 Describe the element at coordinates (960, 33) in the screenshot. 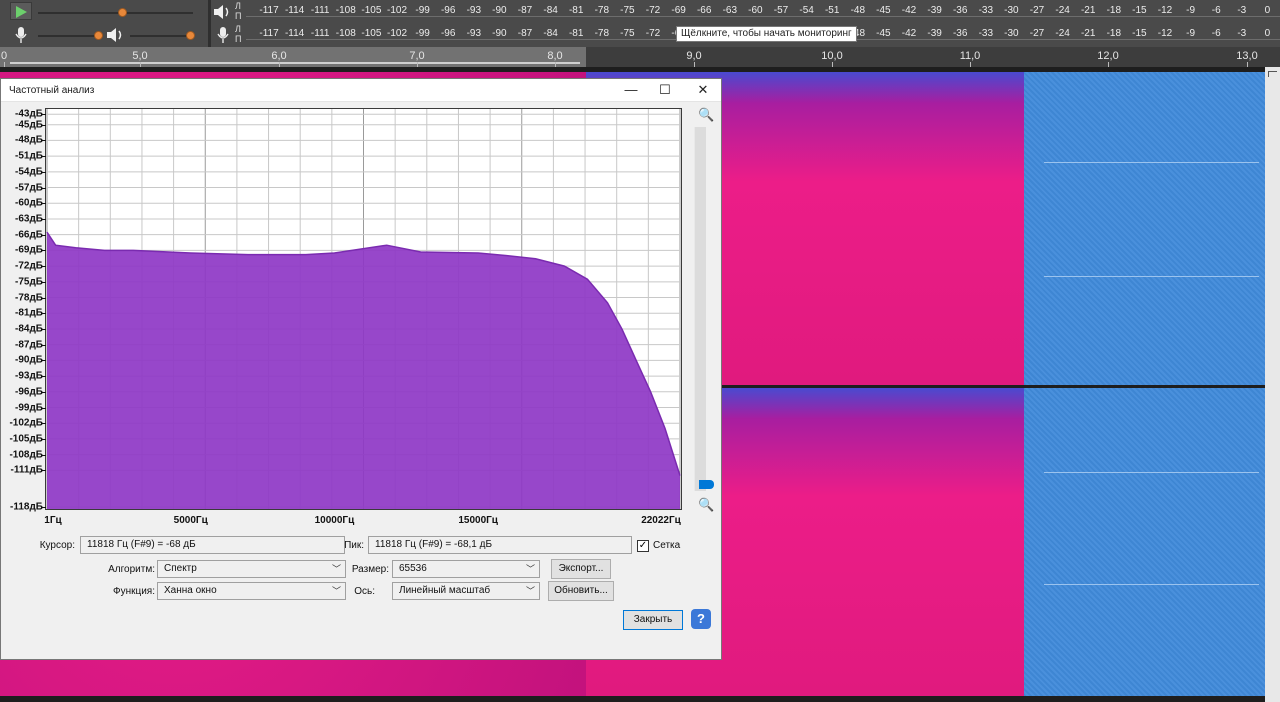

I see `meter-tick-label: -36` at that location.